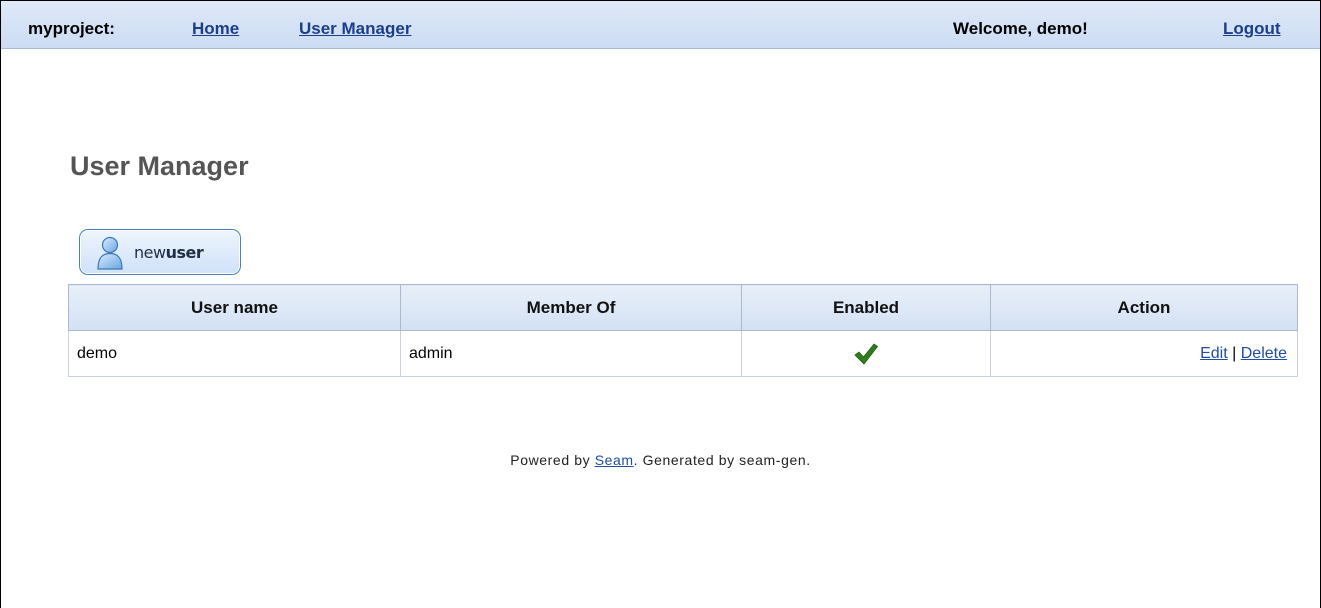  I want to click on footer: Powered by Seam. Generated by seam-gen., so click(660, 460).